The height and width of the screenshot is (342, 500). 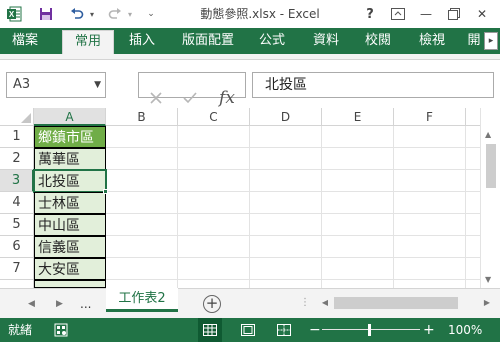 I want to click on undo-icon, so click(x=77, y=14).